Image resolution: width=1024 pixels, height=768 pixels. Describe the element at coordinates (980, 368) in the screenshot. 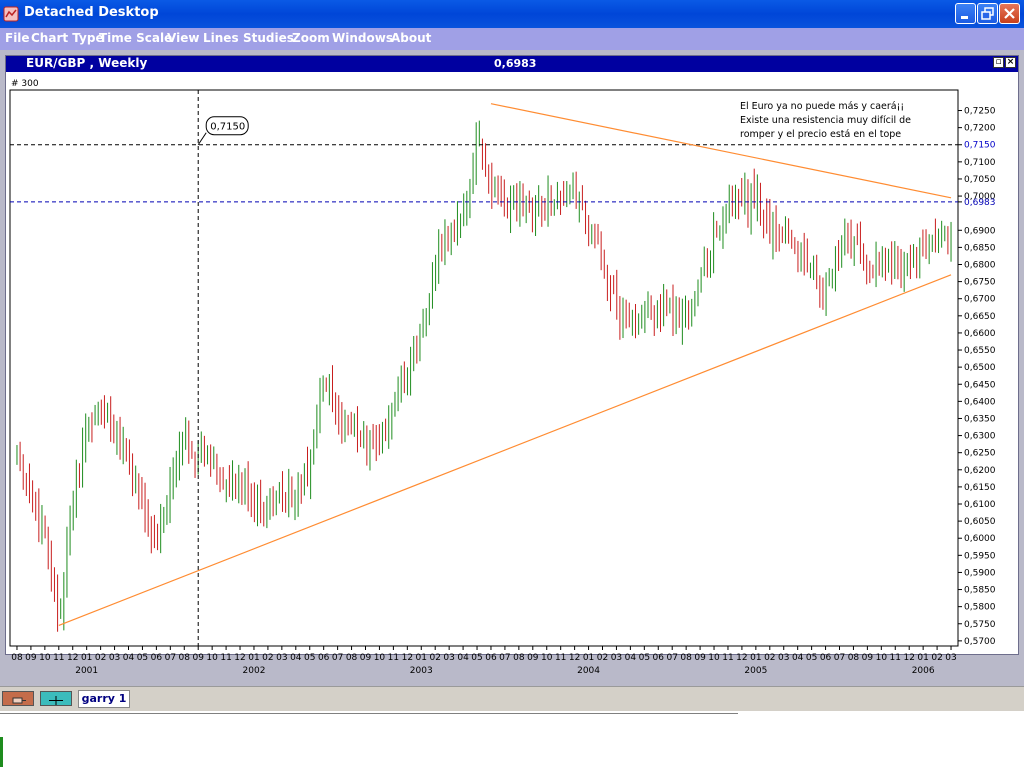

I see `y-tick-label: 0,6500` at that location.